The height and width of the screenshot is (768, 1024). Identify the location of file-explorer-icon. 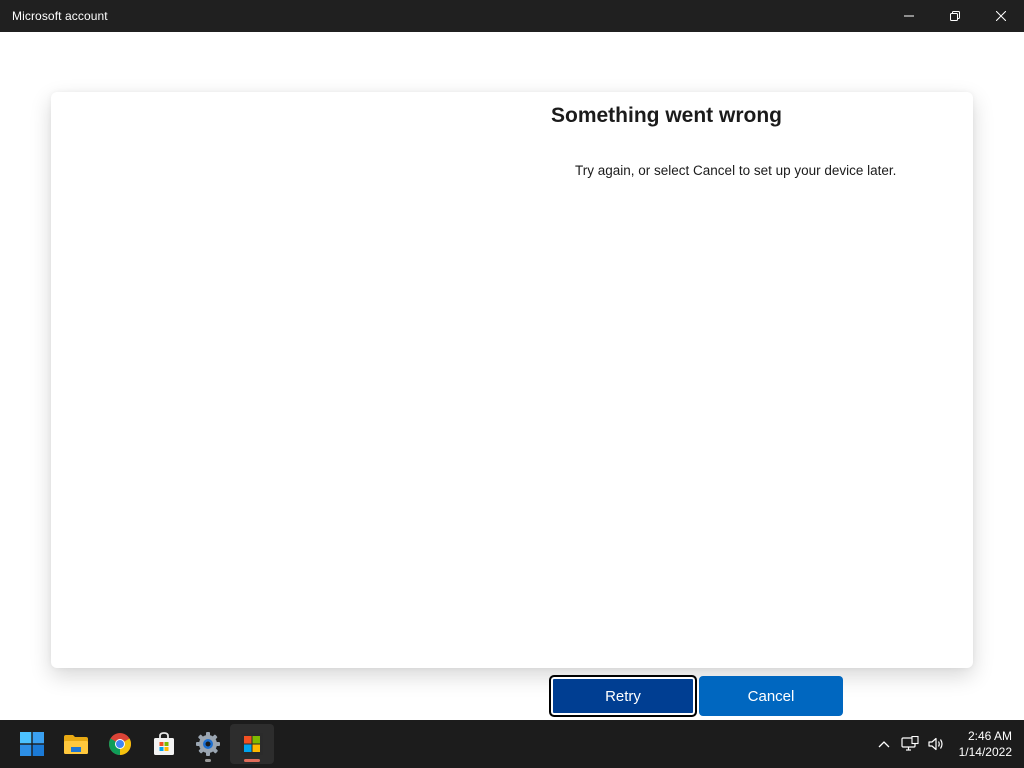
(76, 744).